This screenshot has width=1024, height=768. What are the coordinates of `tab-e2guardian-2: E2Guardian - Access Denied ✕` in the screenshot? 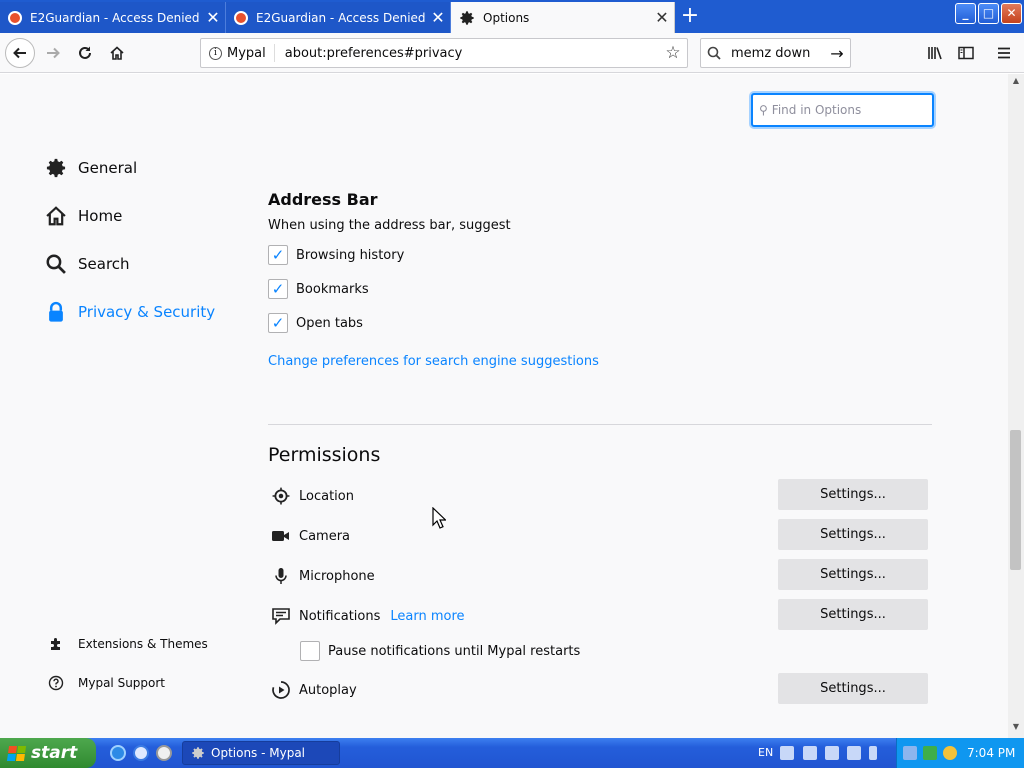 It's located at (338, 17).